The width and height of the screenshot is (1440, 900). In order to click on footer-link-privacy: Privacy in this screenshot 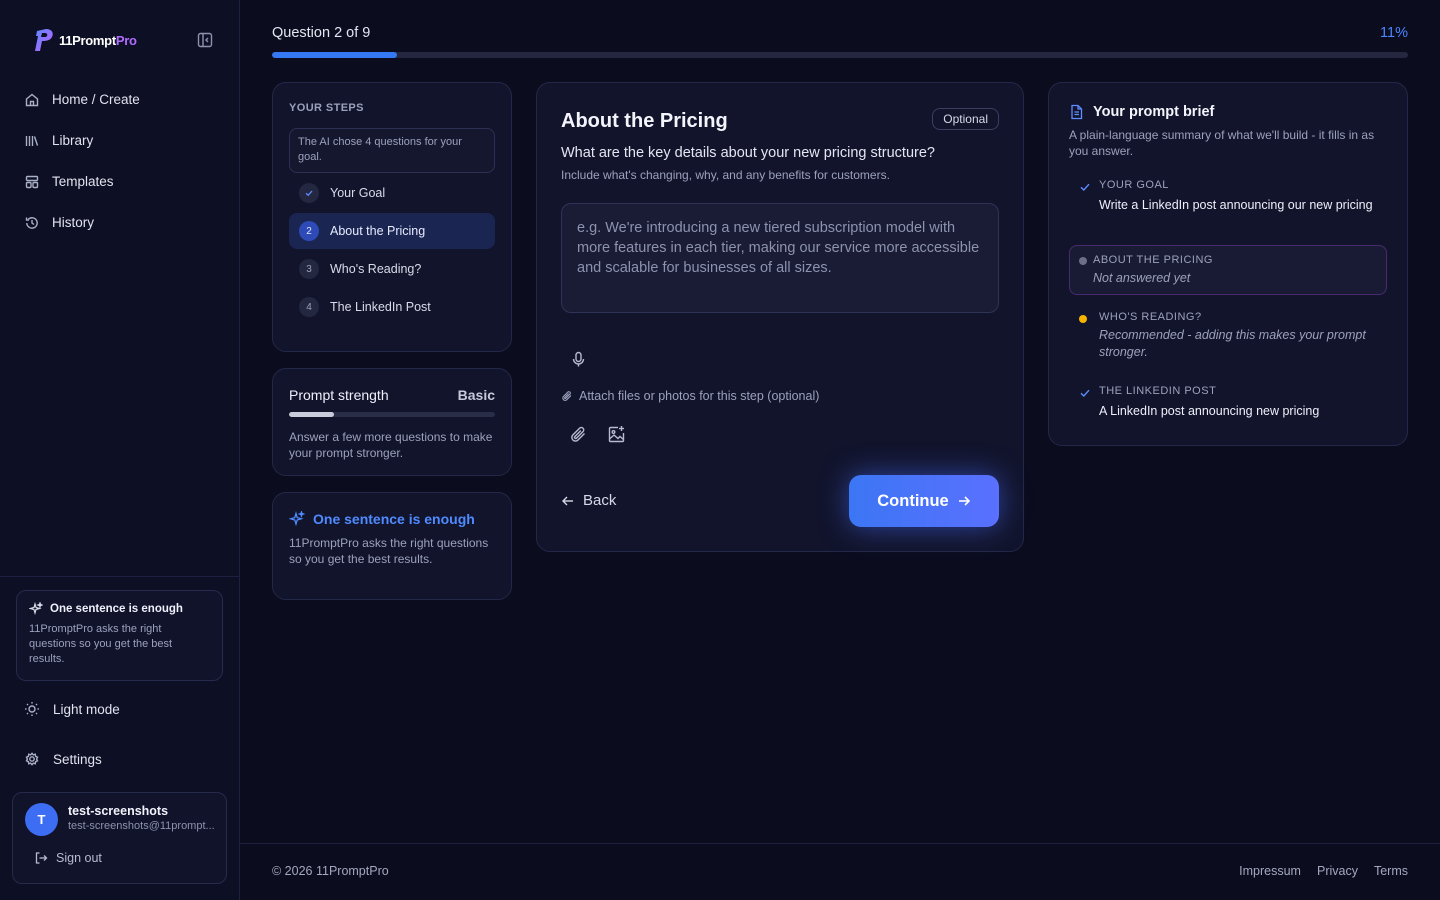, I will do `click(1337, 871)`.